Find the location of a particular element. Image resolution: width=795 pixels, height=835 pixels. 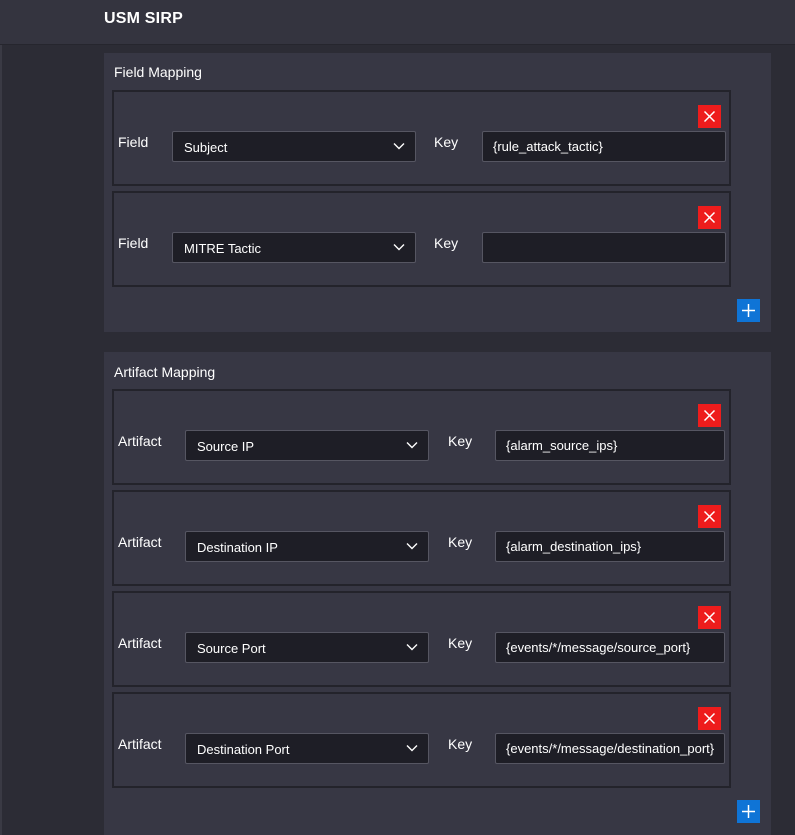

artifact-select-value: Destination Port is located at coordinates (243, 749).